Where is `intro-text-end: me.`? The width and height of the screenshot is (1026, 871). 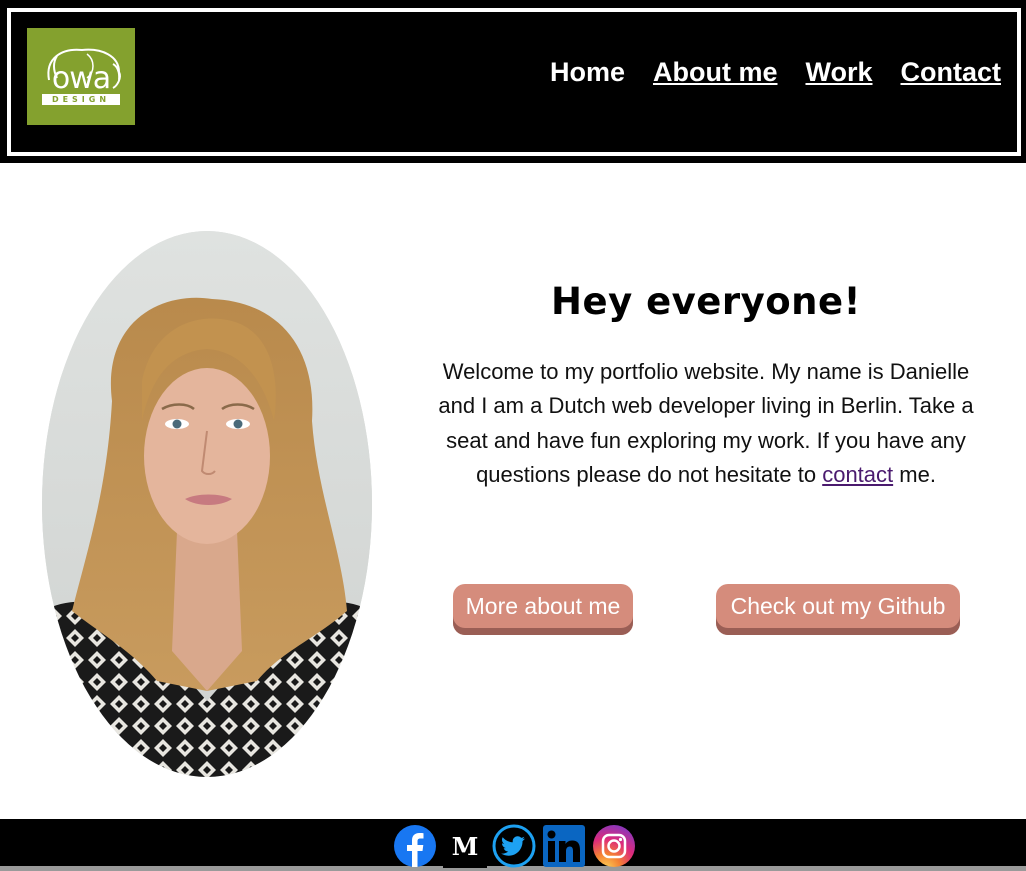 intro-text-end: me. is located at coordinates (914, 474).